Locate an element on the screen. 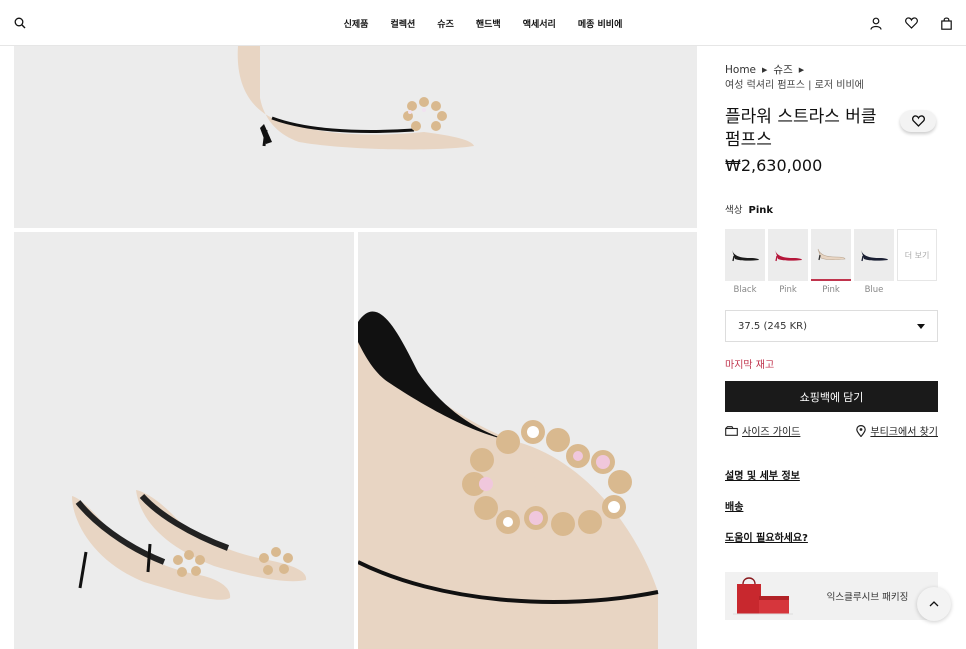 The image size is (966, 649). location-pin-icon is located at coordinates (861, 430).